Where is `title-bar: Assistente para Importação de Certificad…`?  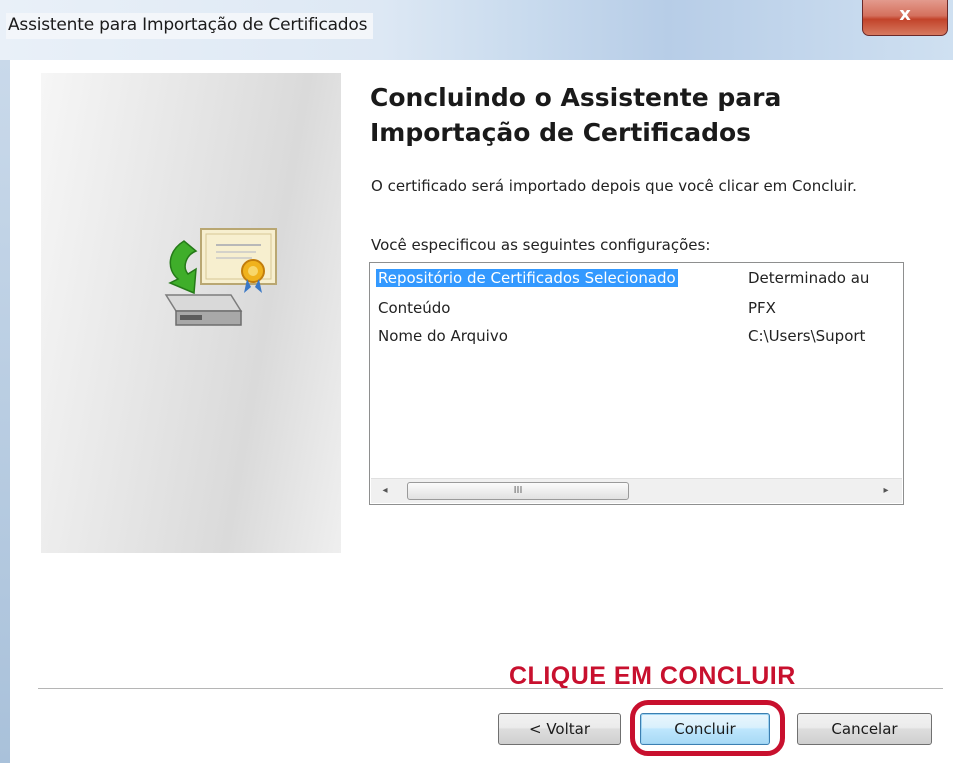 title-bar: Assistente para Importação de Certificad… is located at coordinates (476, 30).